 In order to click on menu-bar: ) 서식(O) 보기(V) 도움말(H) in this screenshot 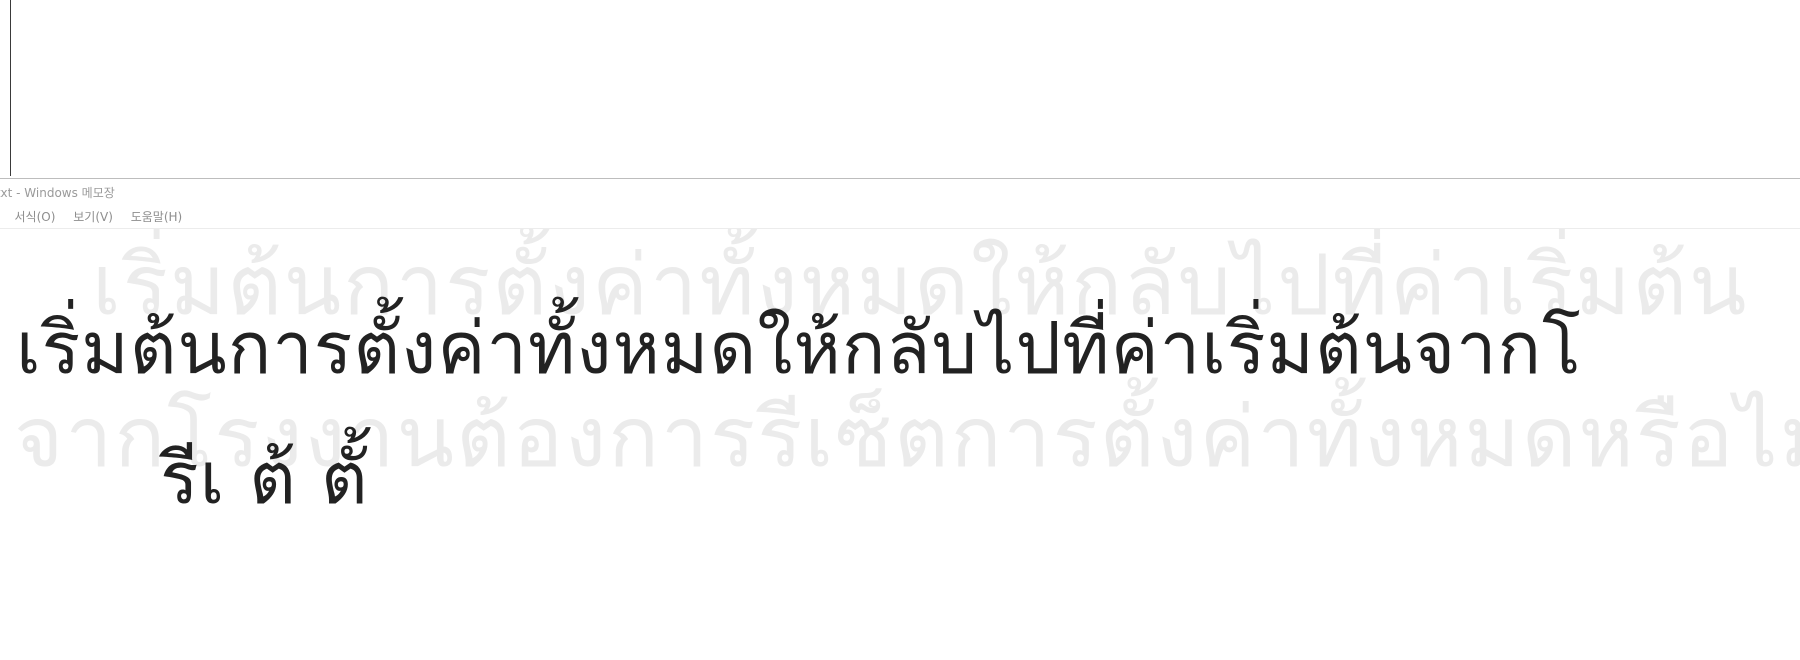, I will do `click(98, 217)`.